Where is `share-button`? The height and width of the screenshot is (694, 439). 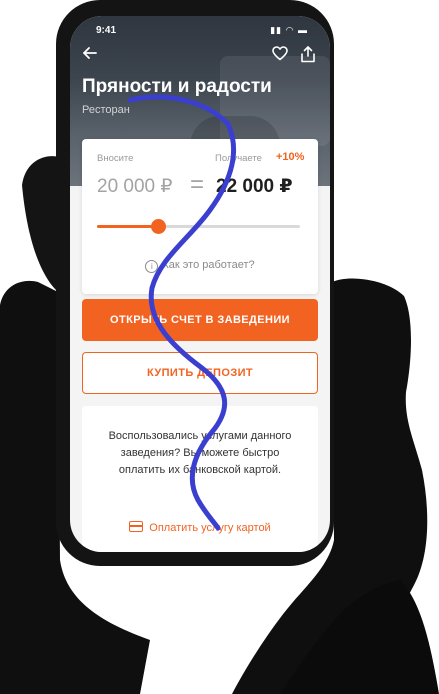
share-button is located at coordinates (308, 54).